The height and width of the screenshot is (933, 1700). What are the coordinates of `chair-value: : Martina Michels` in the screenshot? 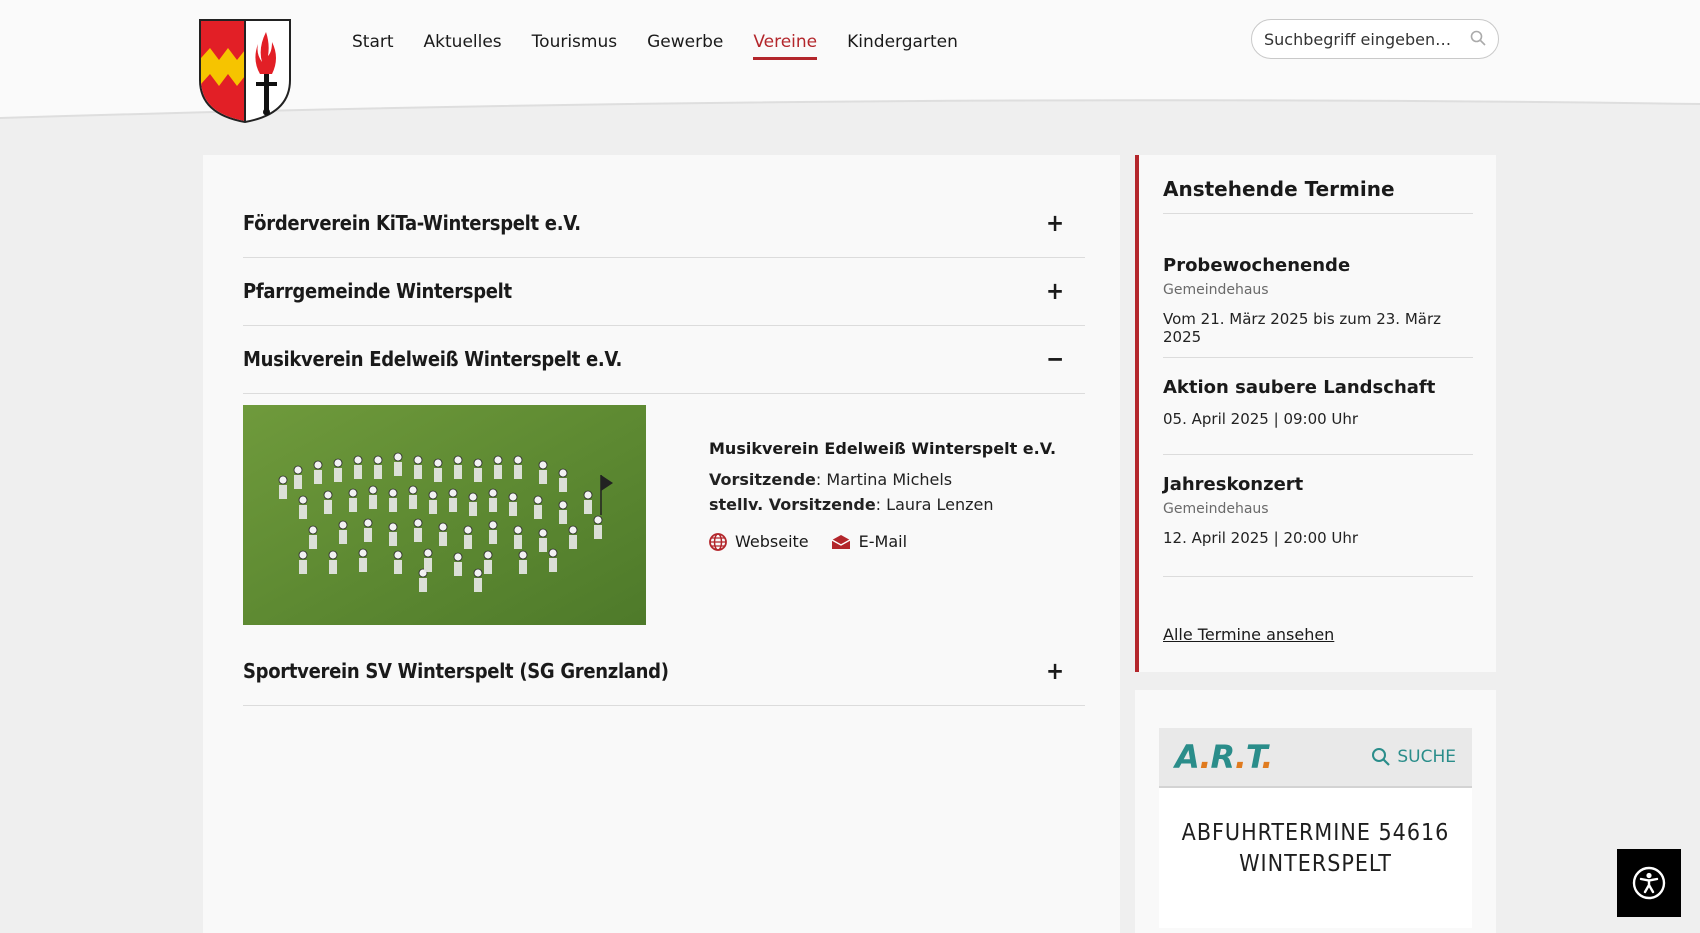 It's located at (884, 479).